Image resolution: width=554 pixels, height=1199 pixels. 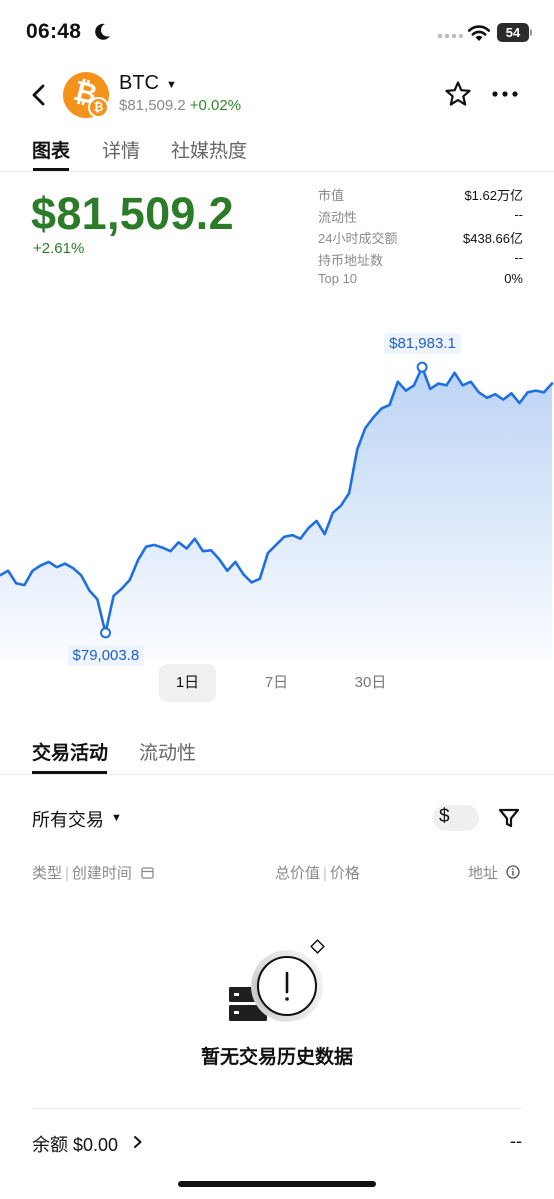 What do you see at coordinates (277, 1108) in the screenshot?
I see `divider` at bounding box center [277, 1108].